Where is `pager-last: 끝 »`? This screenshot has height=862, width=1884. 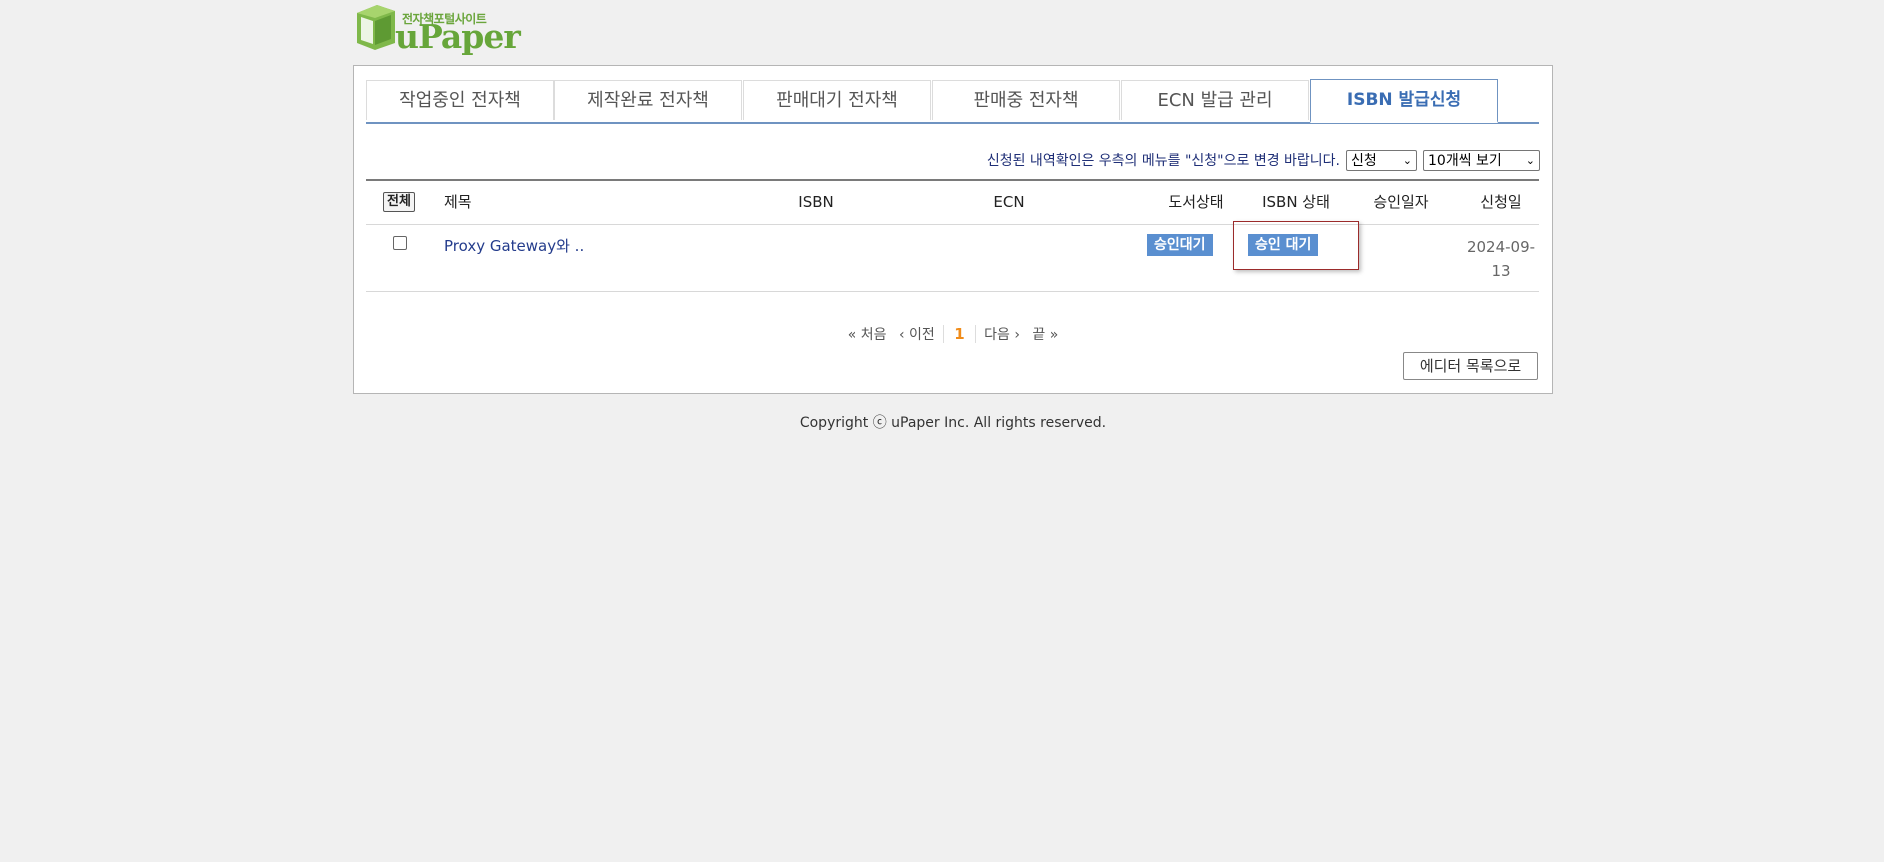
pager-last: 끝 » is located at coordinates (1045, 334).